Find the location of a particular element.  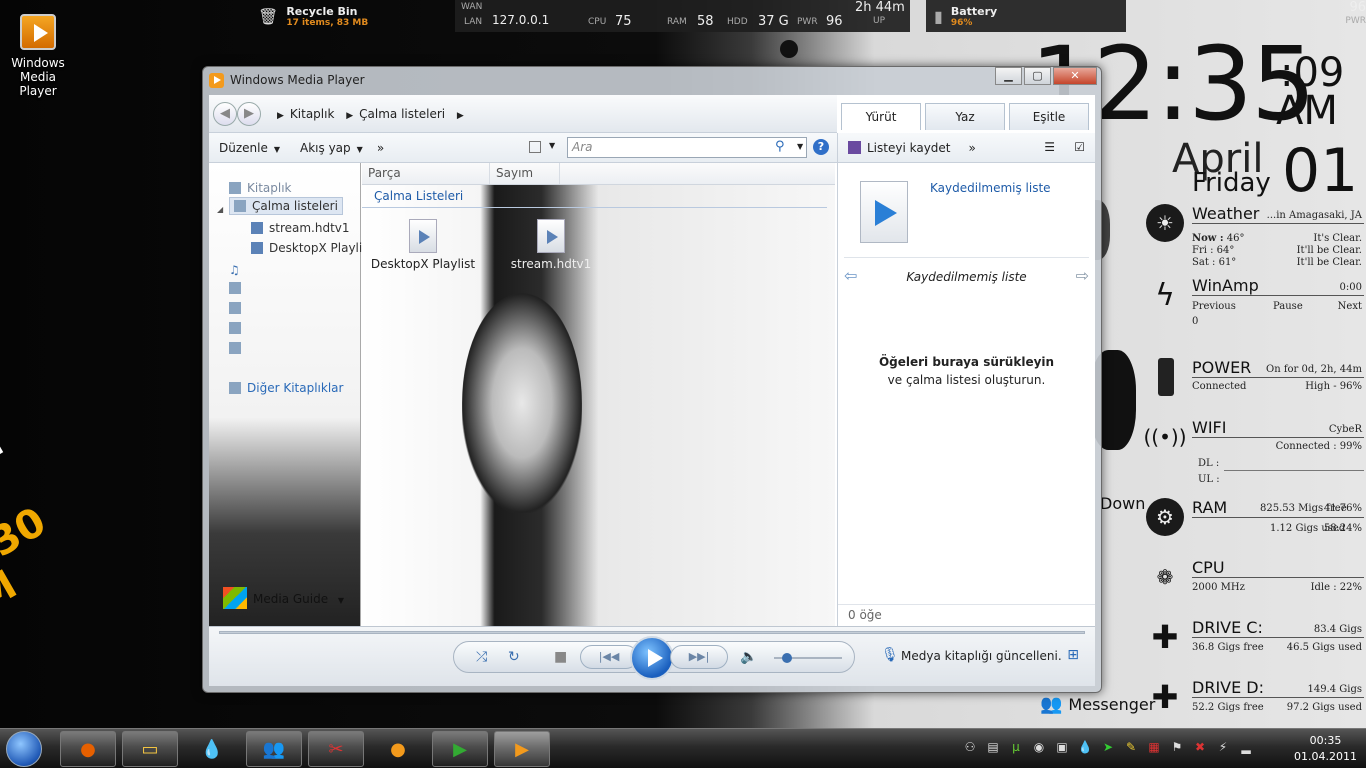

search-input: Ara is located at coordinates (687, 147).